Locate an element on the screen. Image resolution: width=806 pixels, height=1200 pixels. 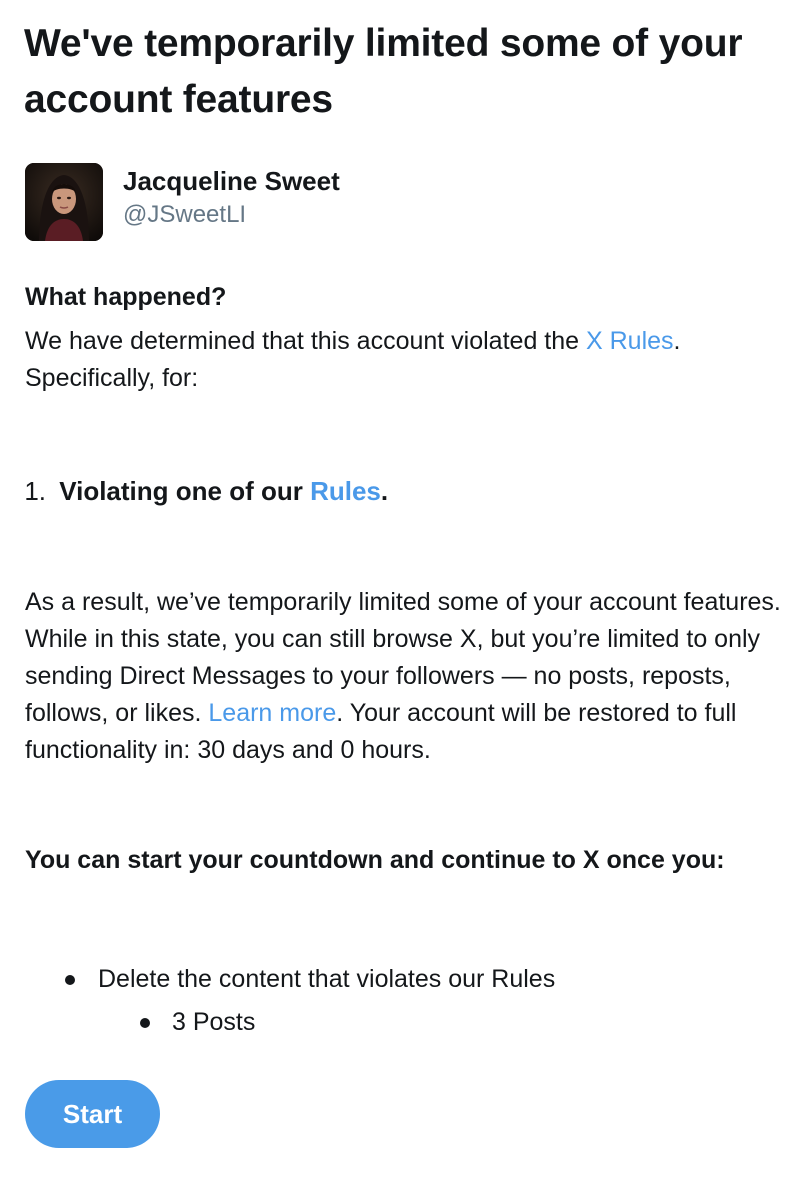
profile-text: Jacqueline Sweet @JSweetLI is located at coordinates (231, 197).